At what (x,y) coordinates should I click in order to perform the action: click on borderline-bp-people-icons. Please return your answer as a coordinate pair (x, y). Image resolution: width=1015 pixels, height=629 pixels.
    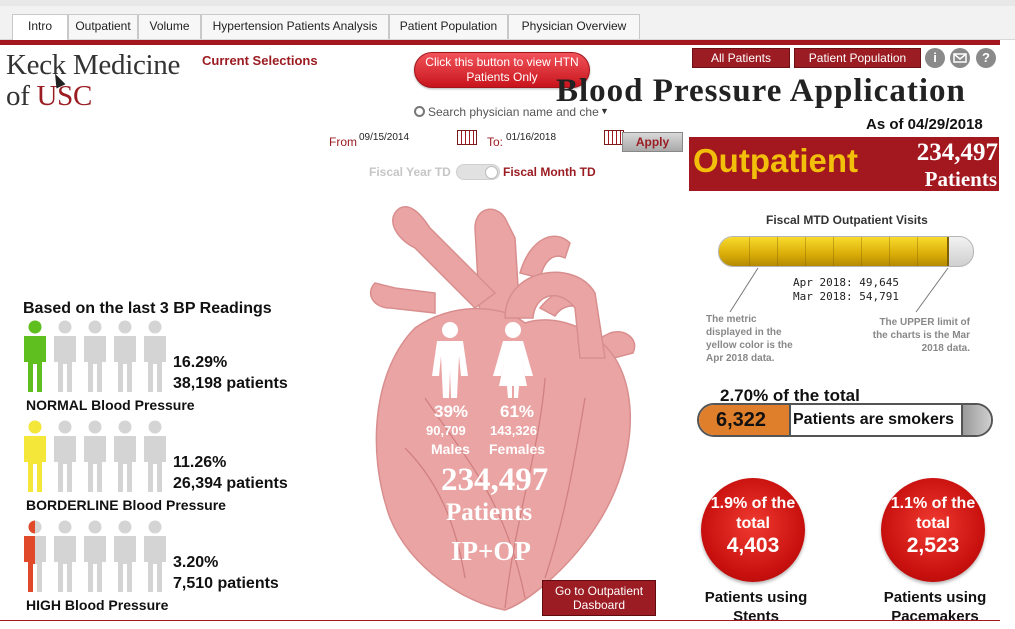
    Looking at the image, I should click on (95, 456).